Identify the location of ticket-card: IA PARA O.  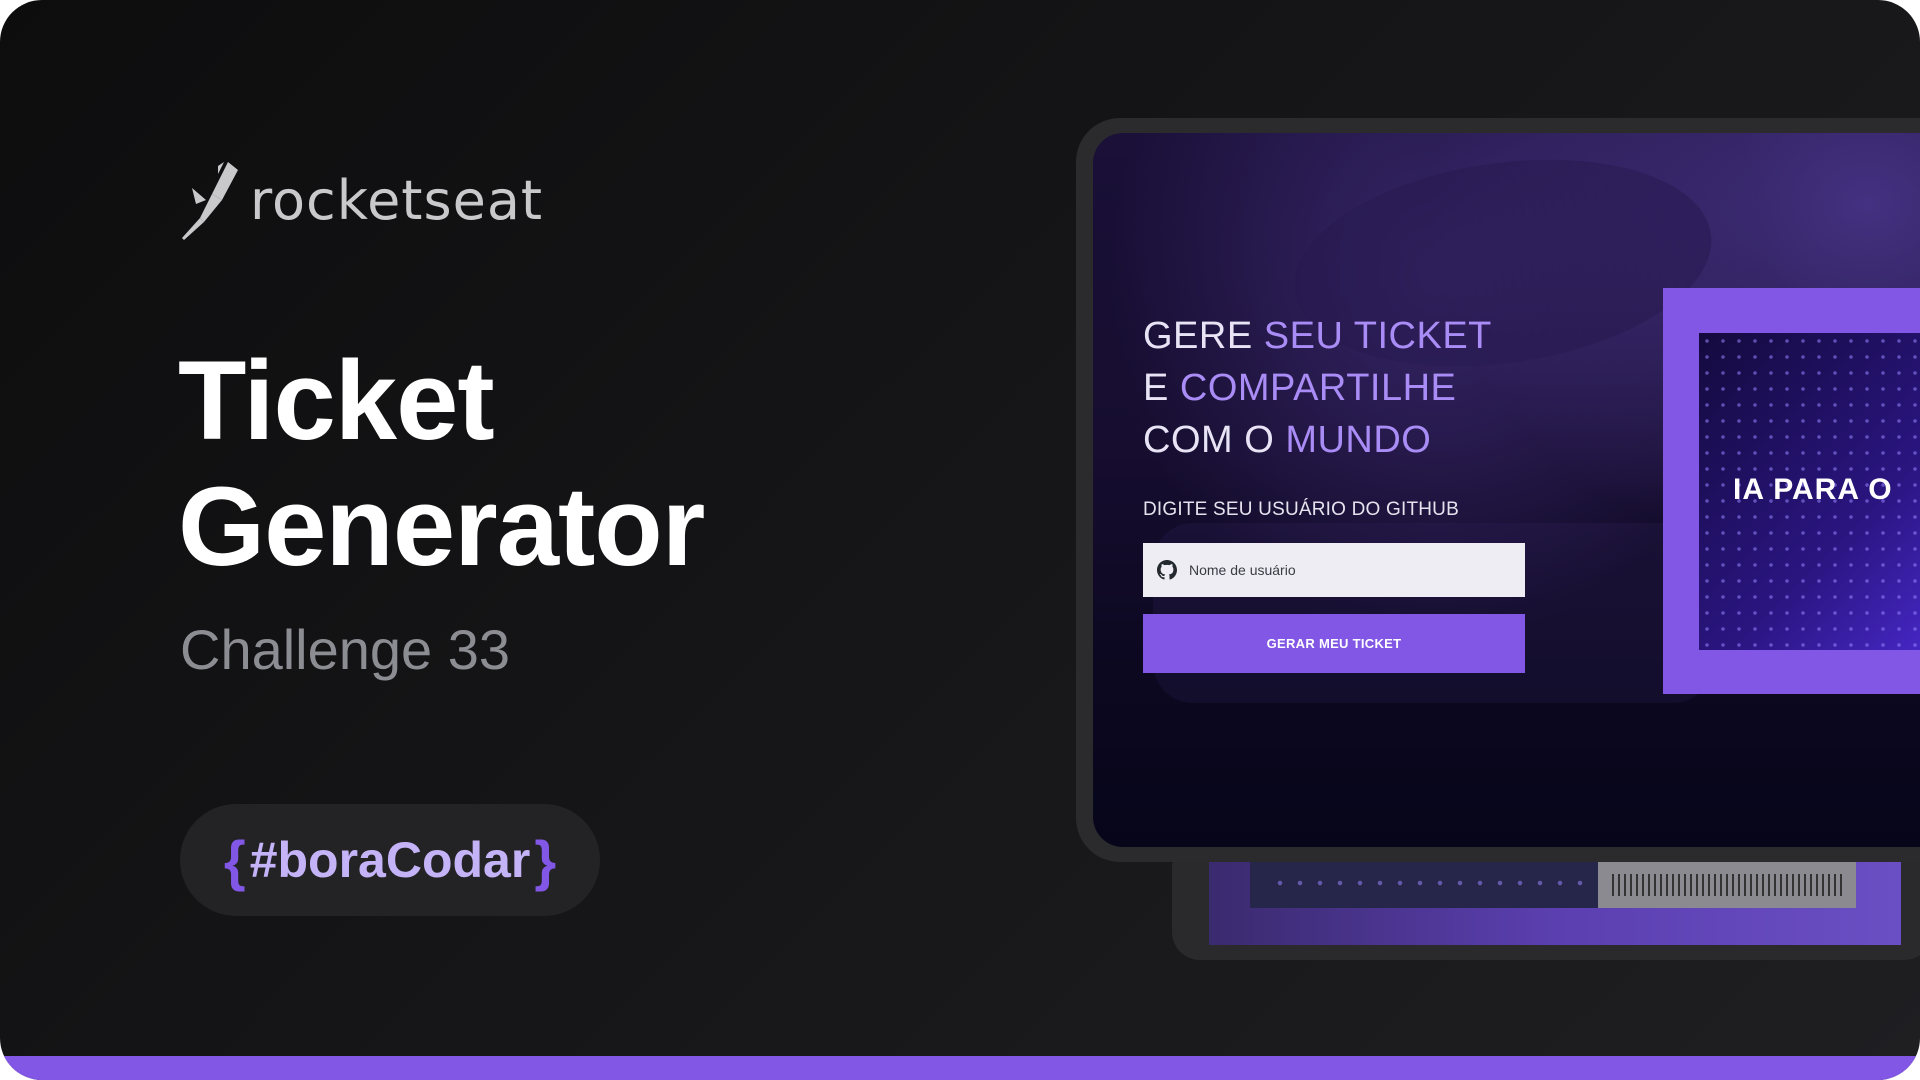
(1809, 491).